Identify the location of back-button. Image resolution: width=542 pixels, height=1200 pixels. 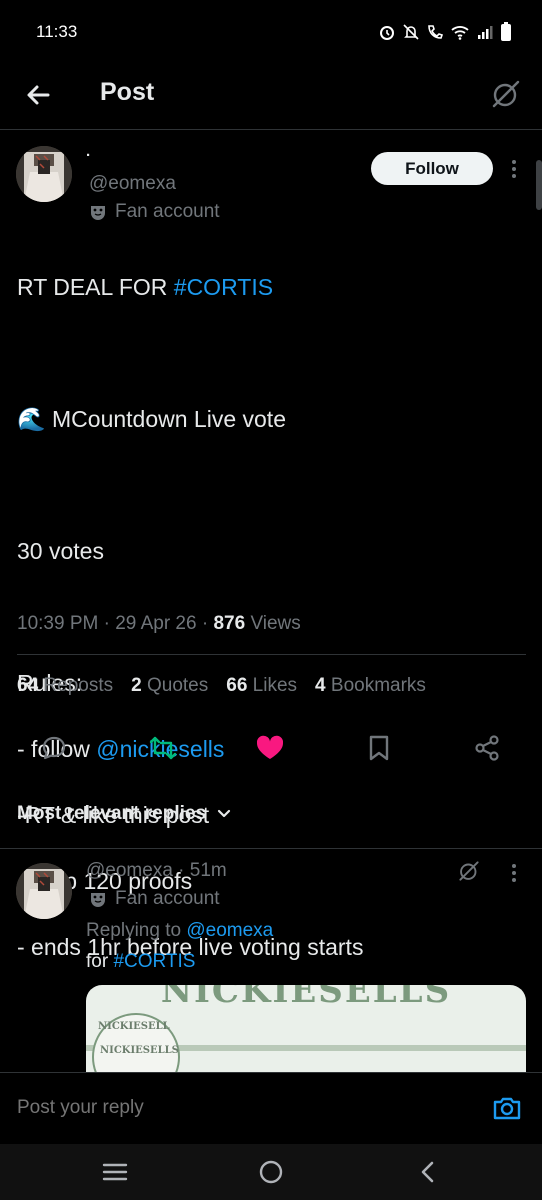
(39, 95).